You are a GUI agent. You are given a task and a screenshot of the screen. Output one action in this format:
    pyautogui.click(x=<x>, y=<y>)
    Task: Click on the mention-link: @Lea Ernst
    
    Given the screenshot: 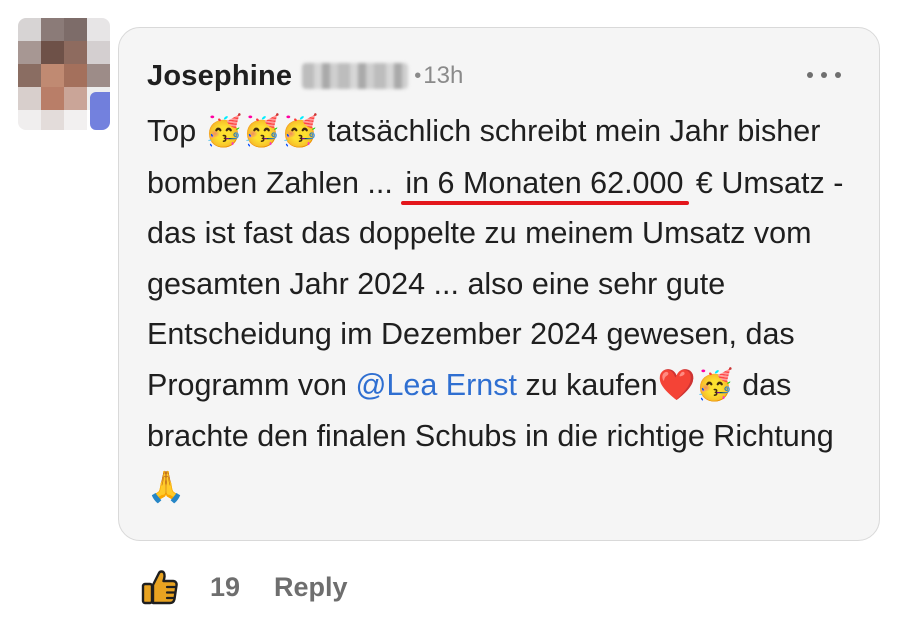 What is the action you would take?
    pyautogui.click(x=436, y=385)
    